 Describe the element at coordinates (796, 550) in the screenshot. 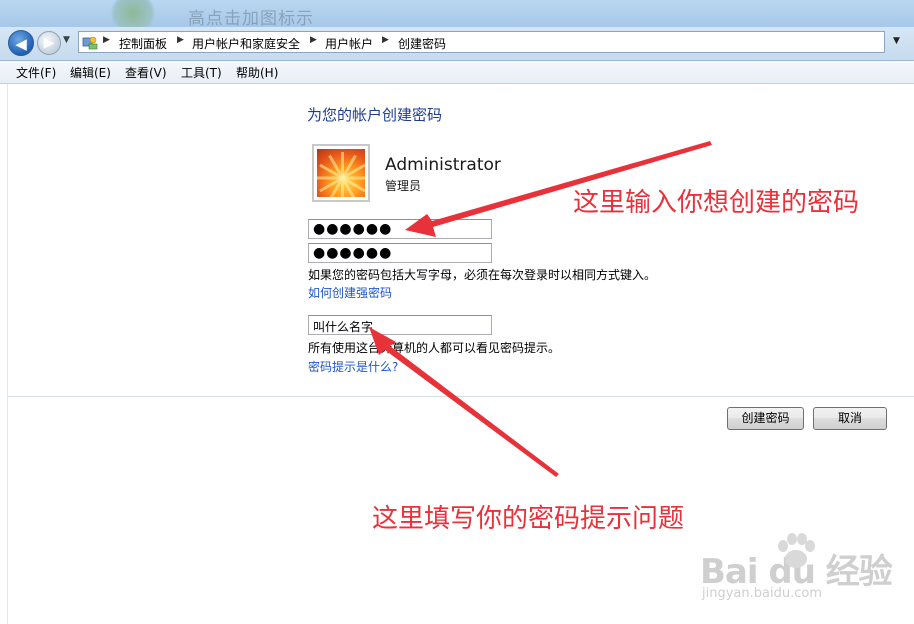

I see `paw-icon` at that location.